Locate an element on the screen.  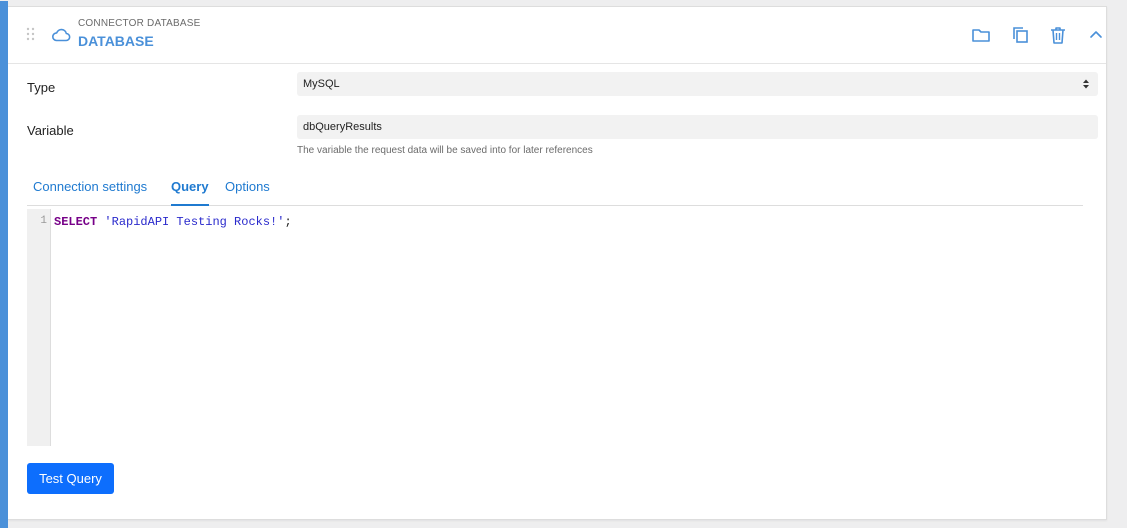
editor-gutter: 1 is located at coordinates (39, 327).